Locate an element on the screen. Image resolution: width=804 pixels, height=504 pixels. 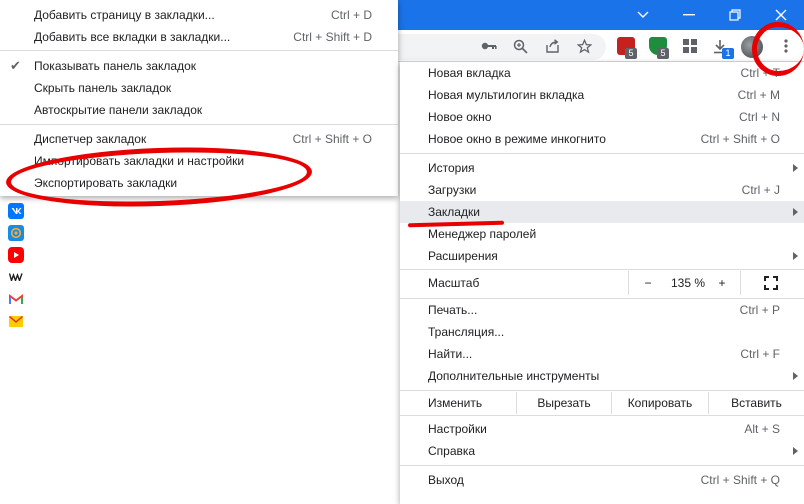
star-icon is located at coordinates (584, 46).